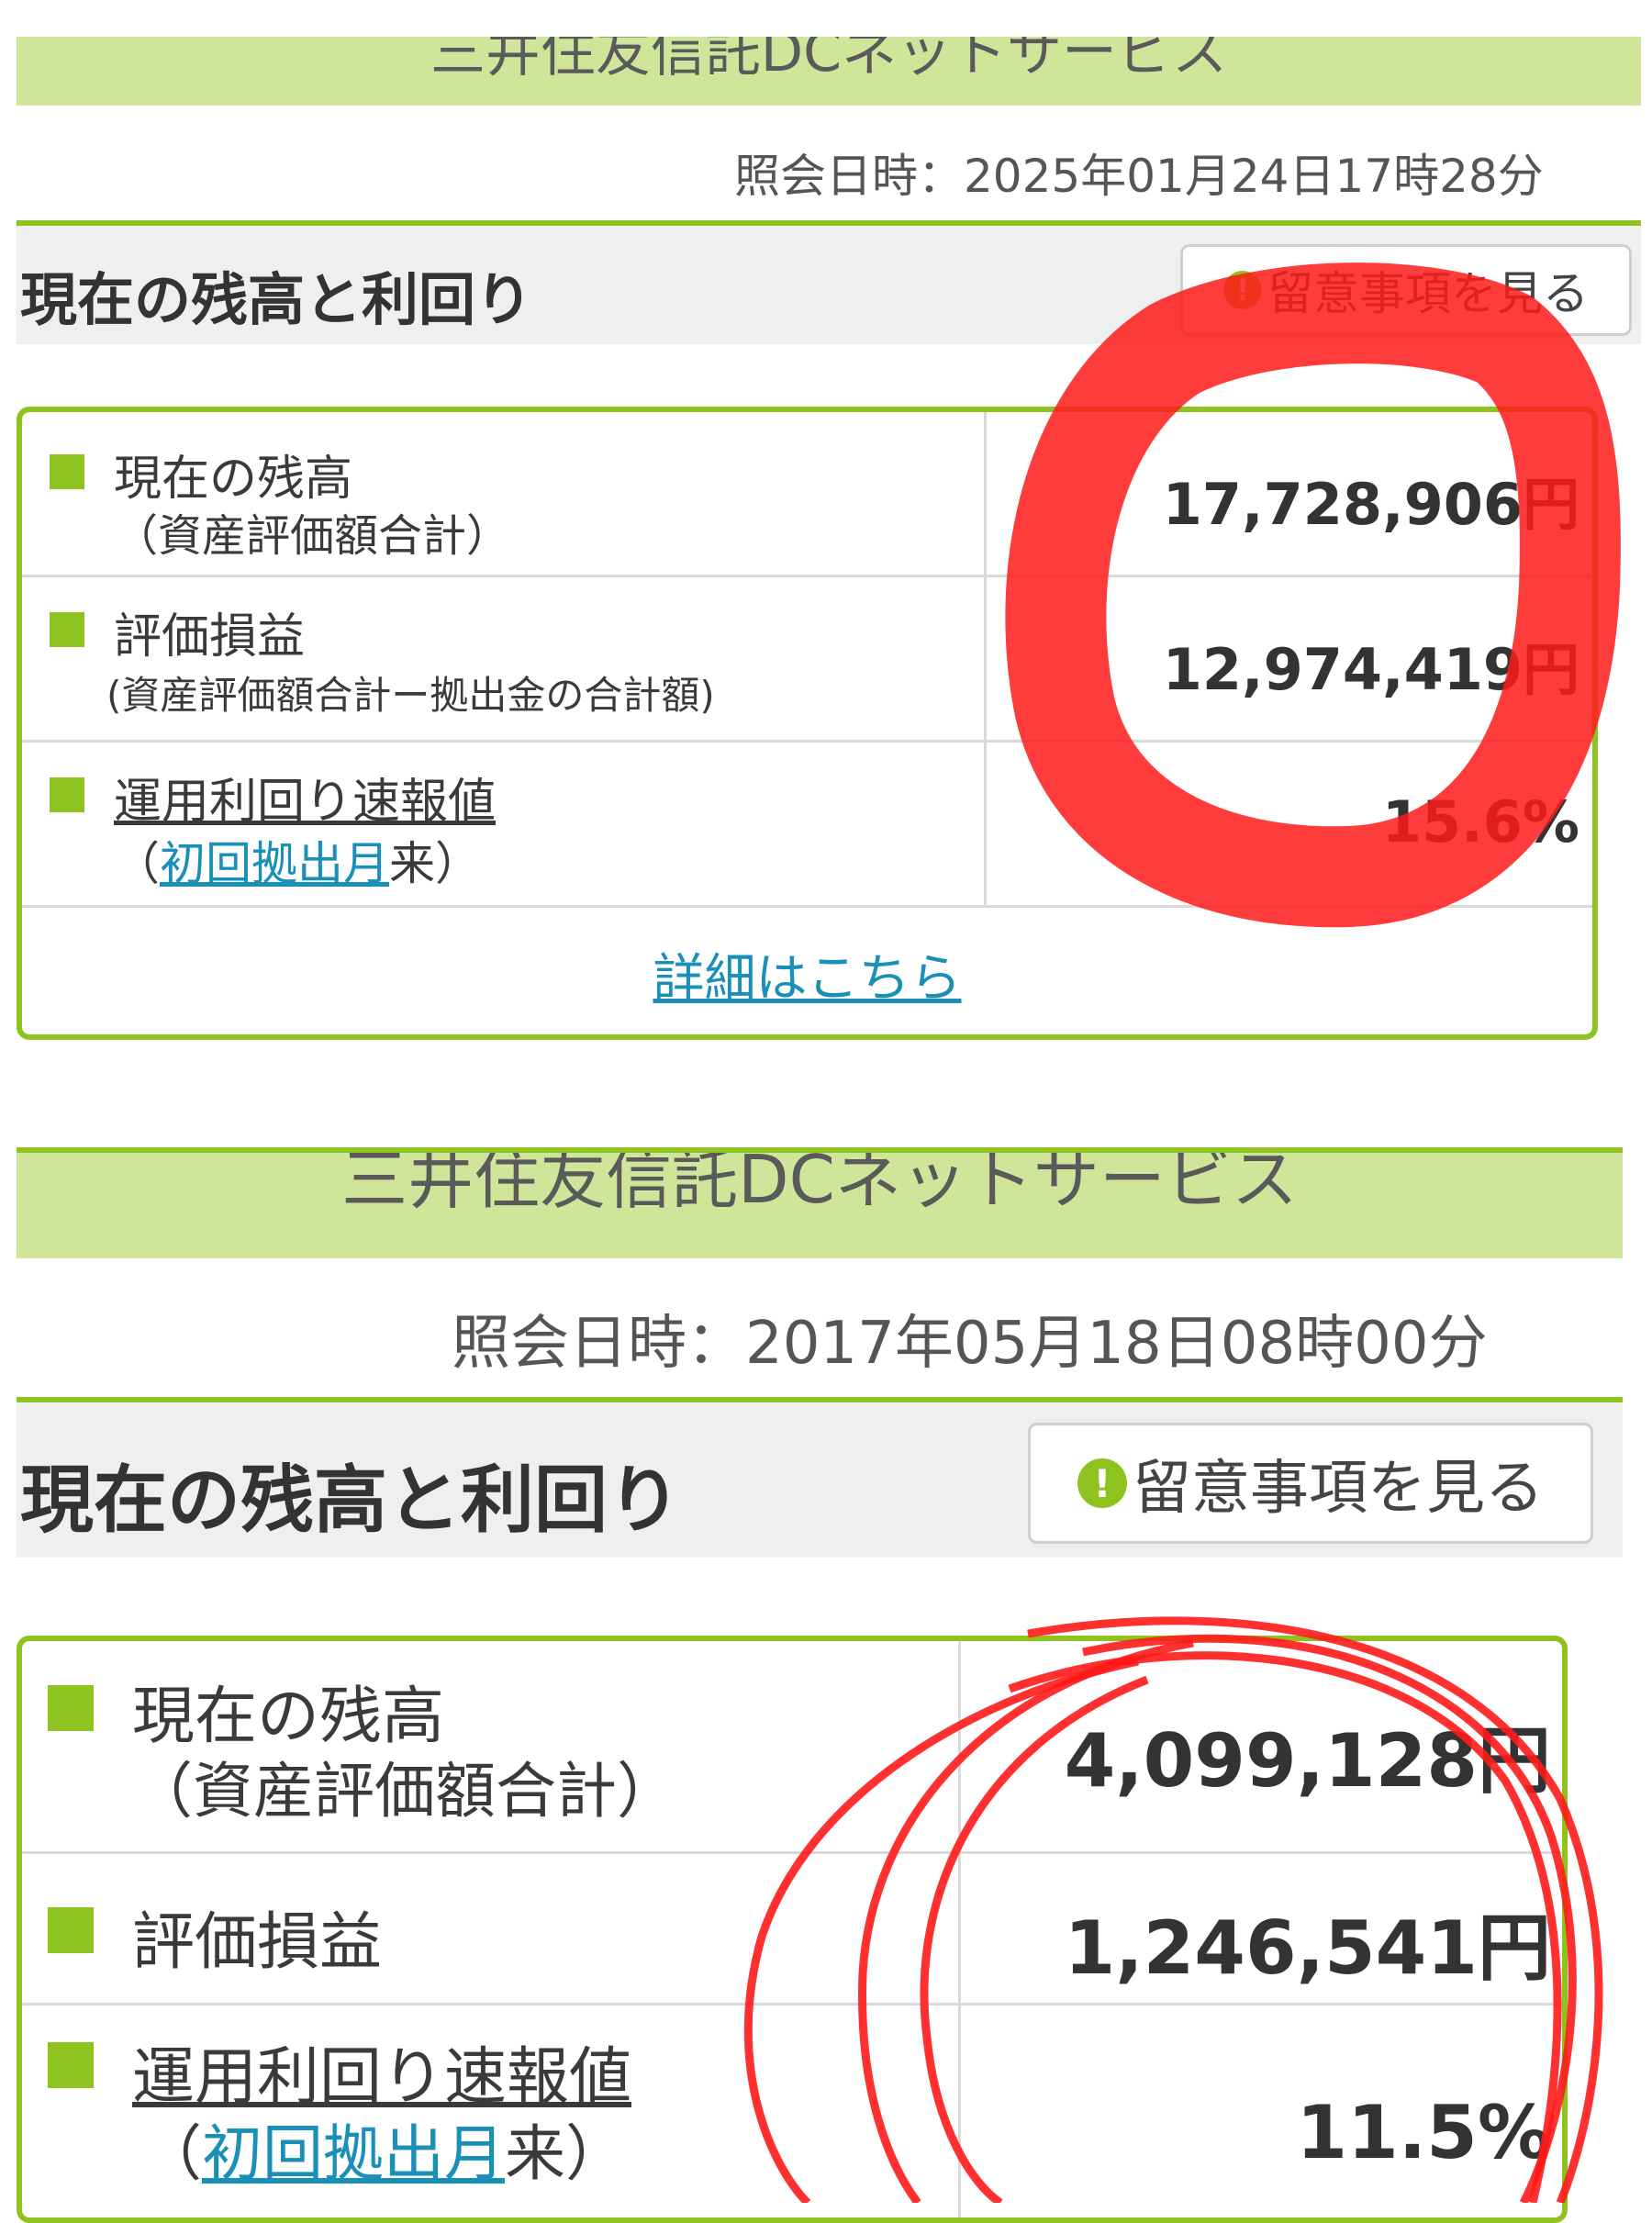 This screenshot has height=2223, width=1652. What do you see at coordinates (792, 1747) in the screenshot?
I see `balance-row: 現在の残高 （資産評価額合計） 4,099,128円` at bounding box center [792, 1747].